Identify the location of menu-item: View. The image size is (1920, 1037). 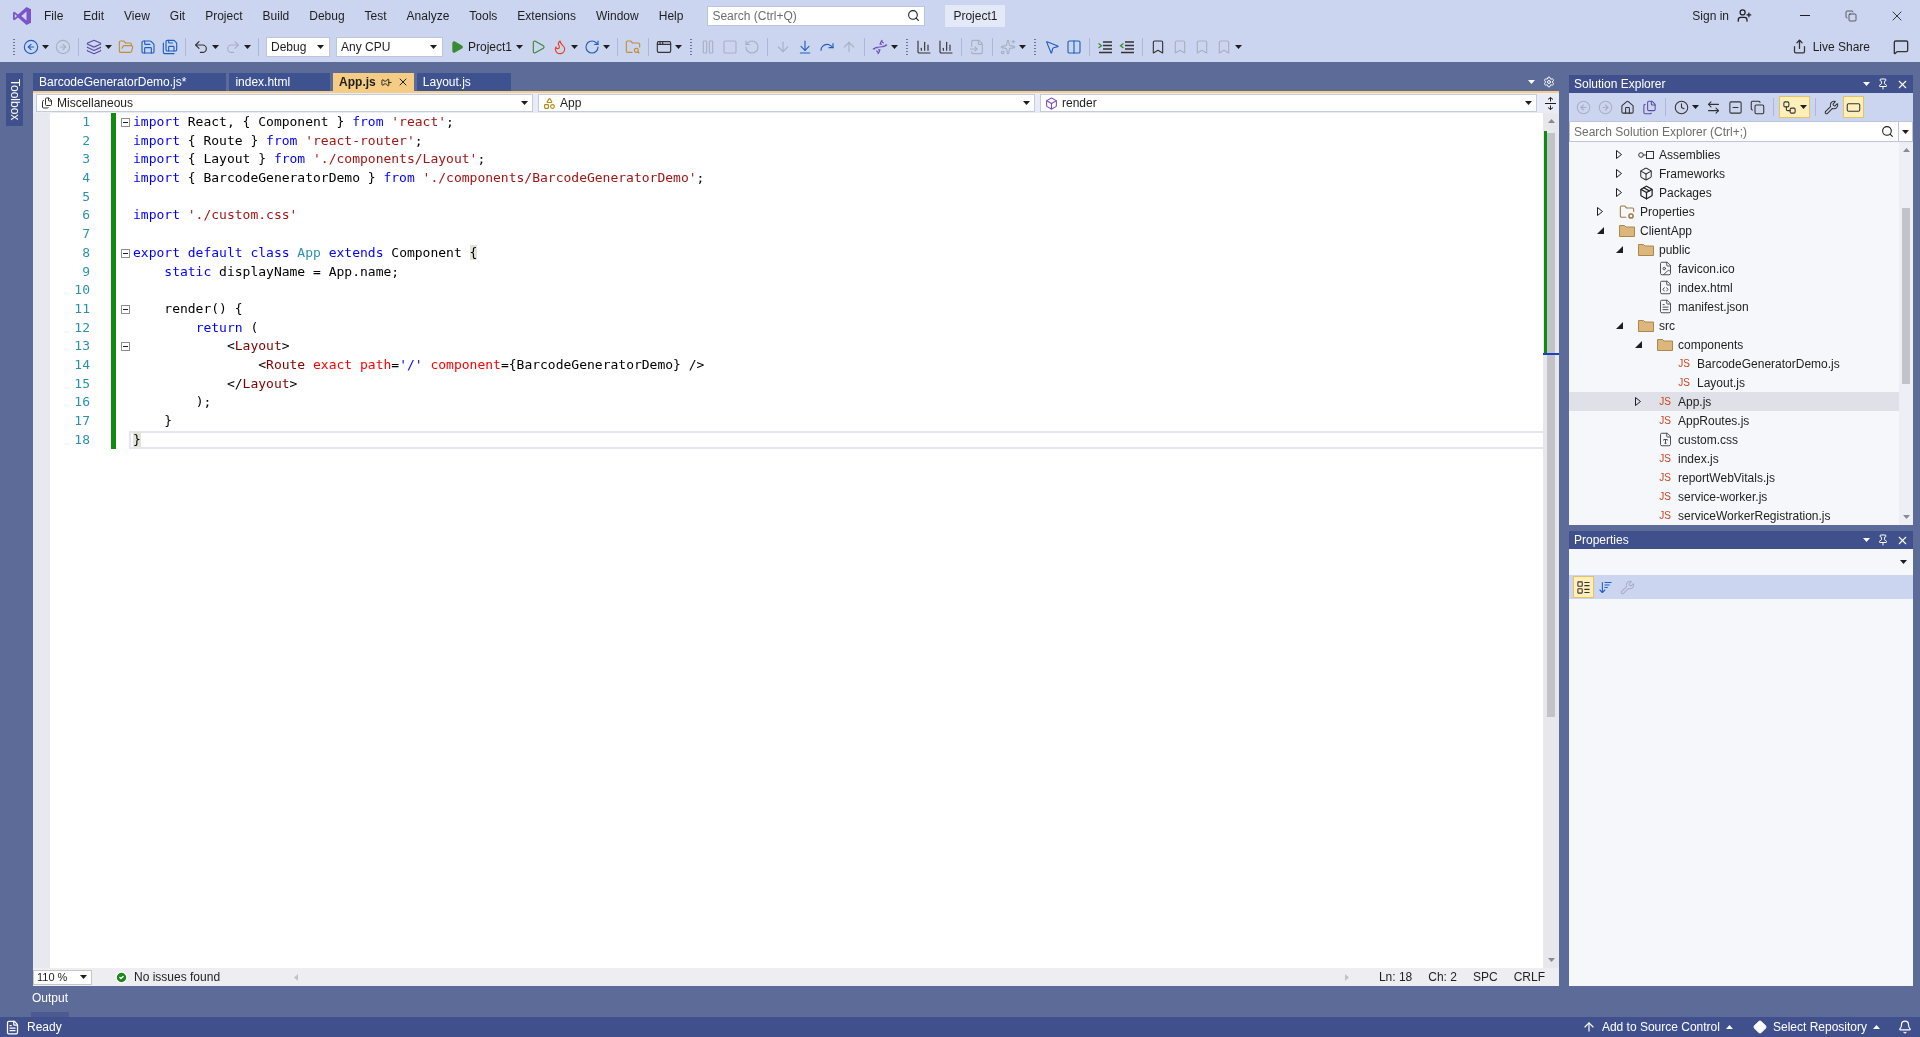
(137, 15).